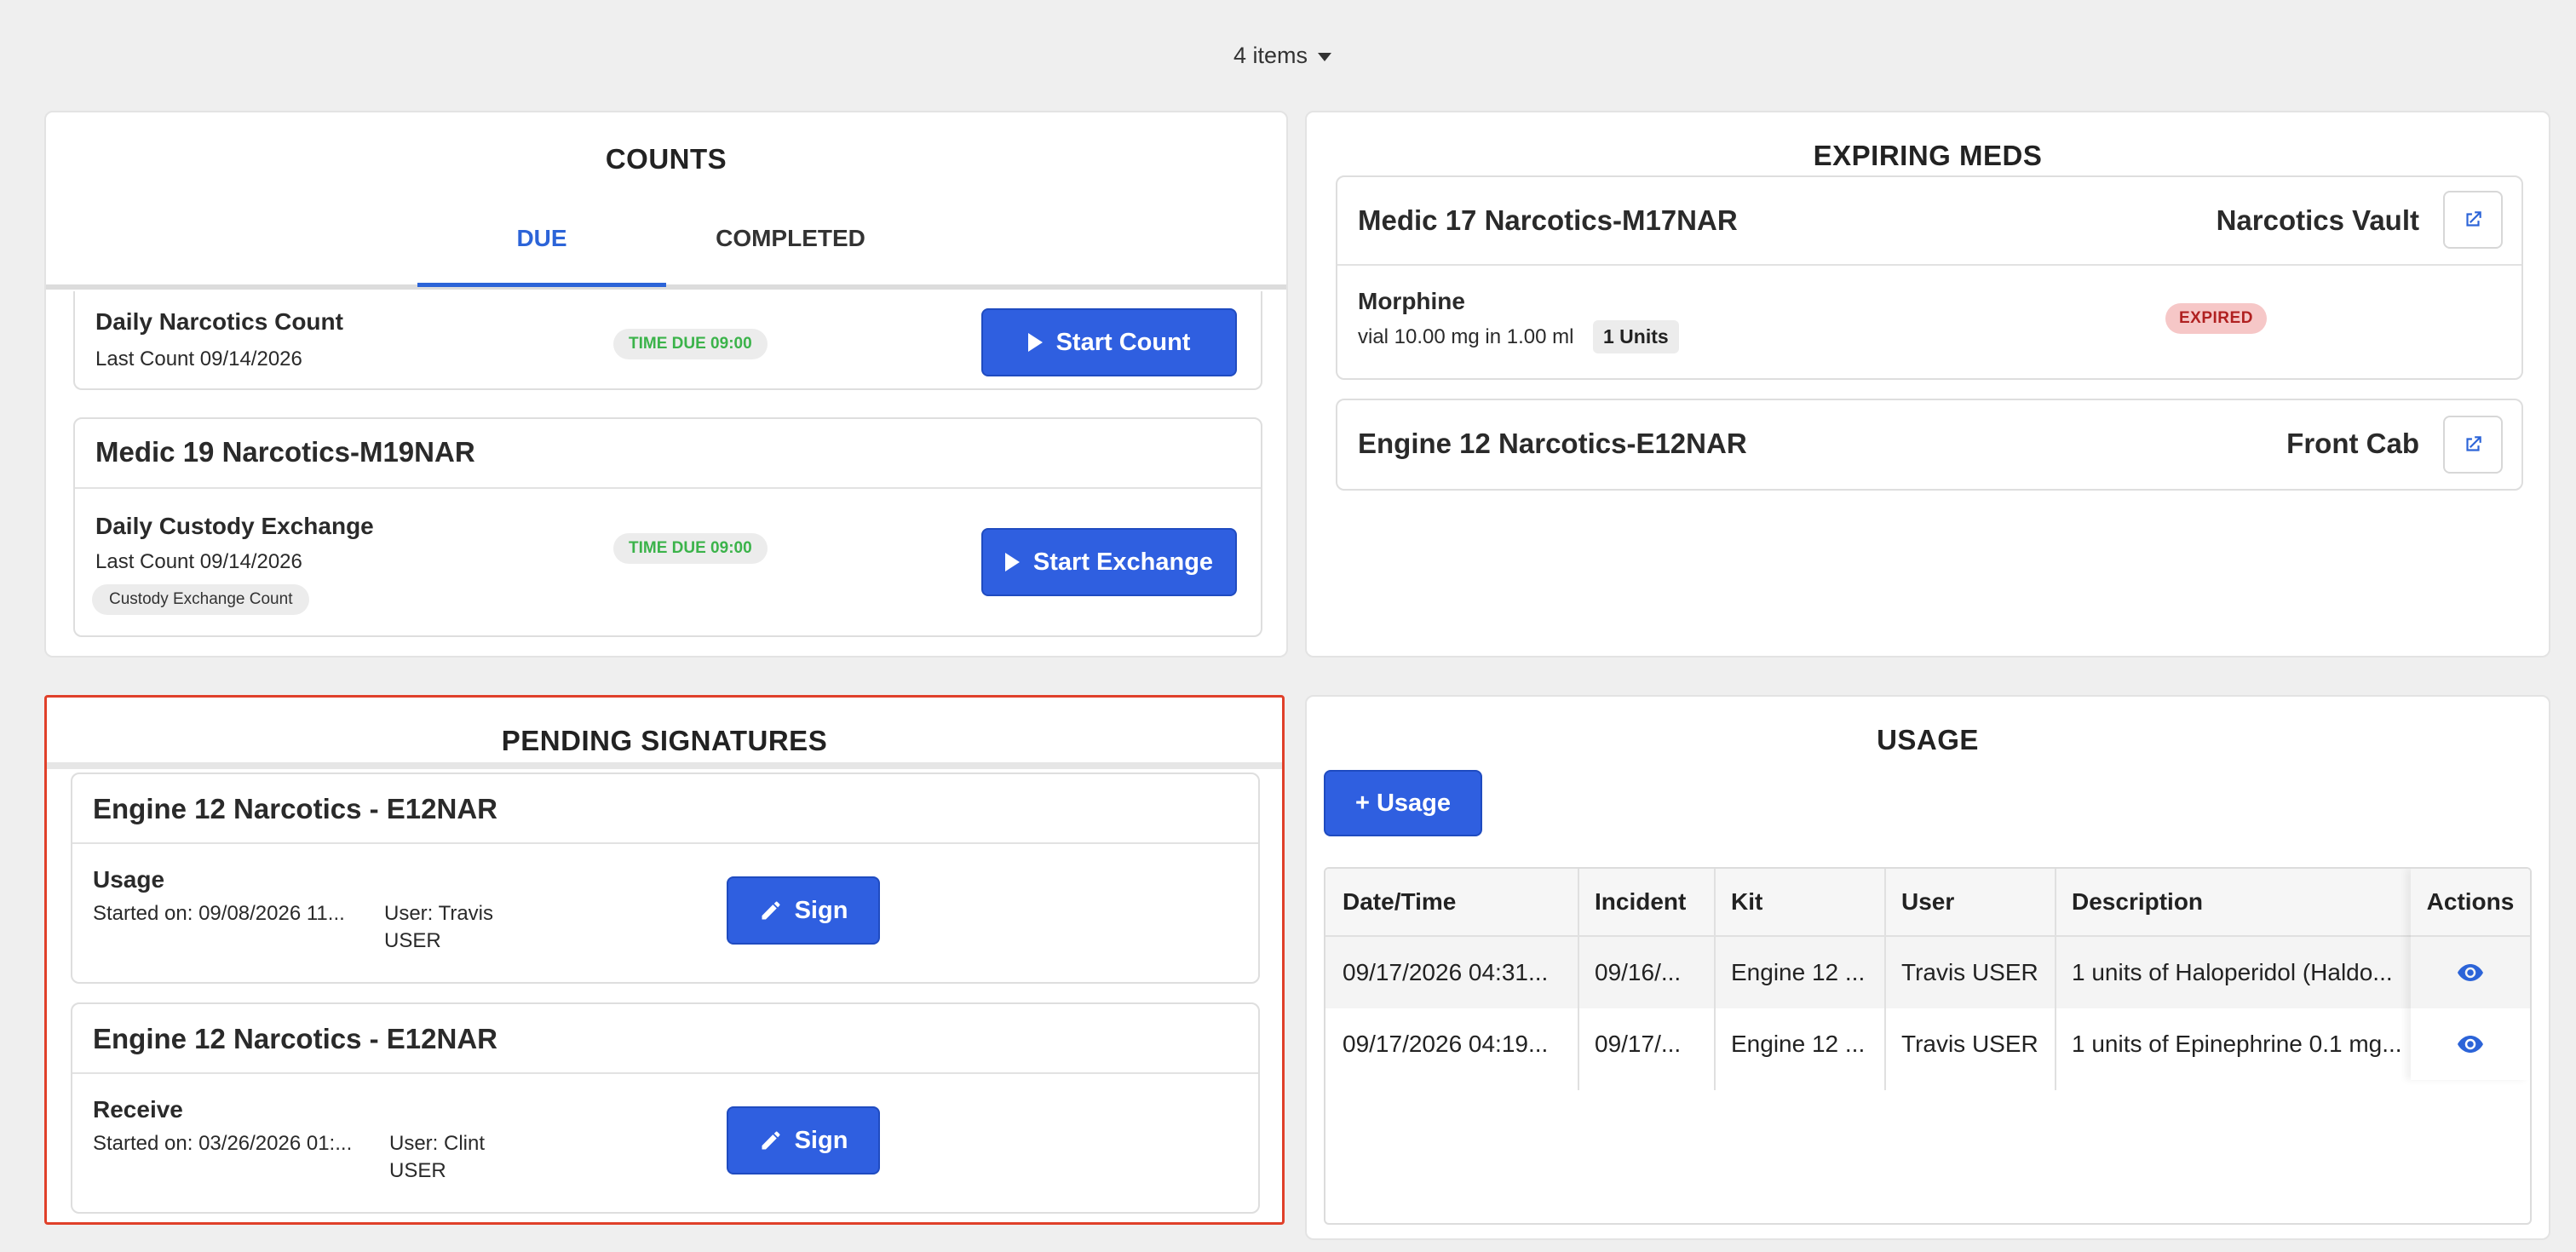 Image resolution: width=2576 pixels, height=1252 pixels. I want to click on col-kit: Kit, so click(1799, 902).